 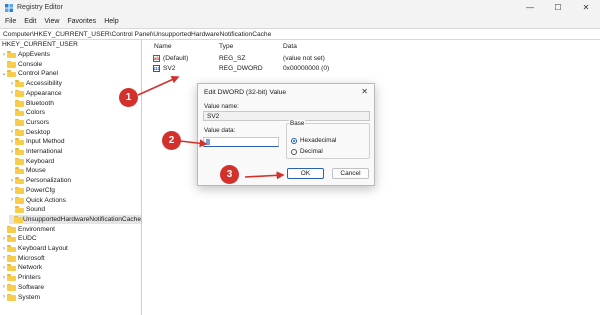 What do you see at coordinates (264, 175) in the screenshot?
I see `arrow-step3` at bounding box center [264, 175].